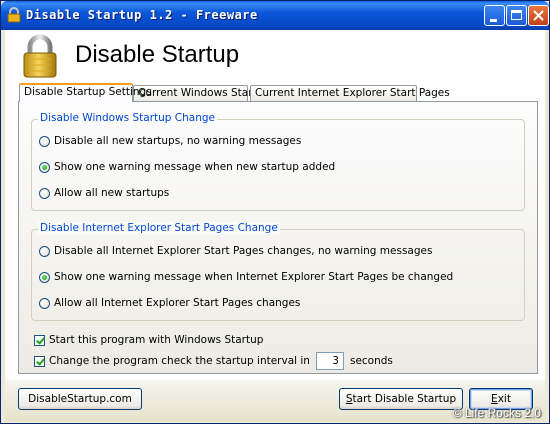  What do you see at coordinates (128, 118) in the screenshot?
I see `windows-startup-group-title: Disable Windows Startup Change` at bounding box center [128, 118].